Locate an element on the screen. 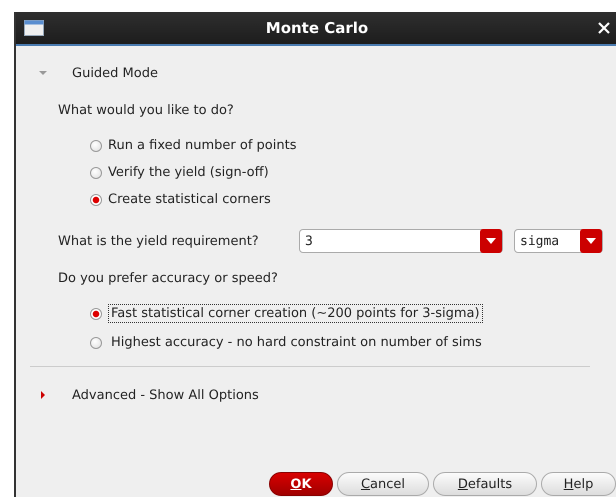  question-label: What would you like to do? is located at coordinates (146, 110).